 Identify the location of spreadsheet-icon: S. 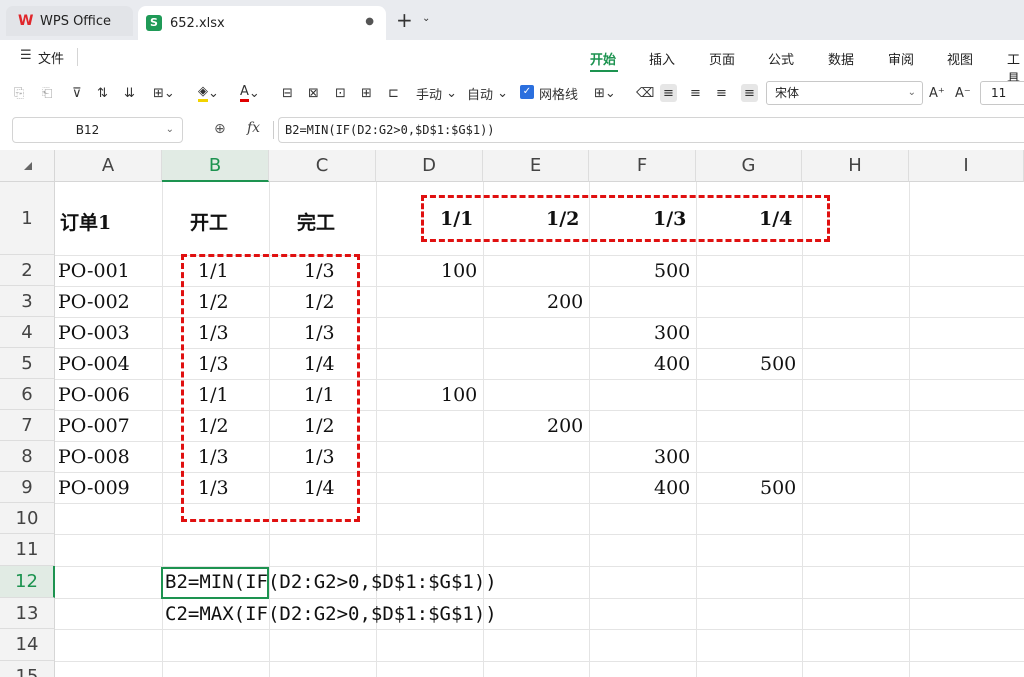
(154, 23).